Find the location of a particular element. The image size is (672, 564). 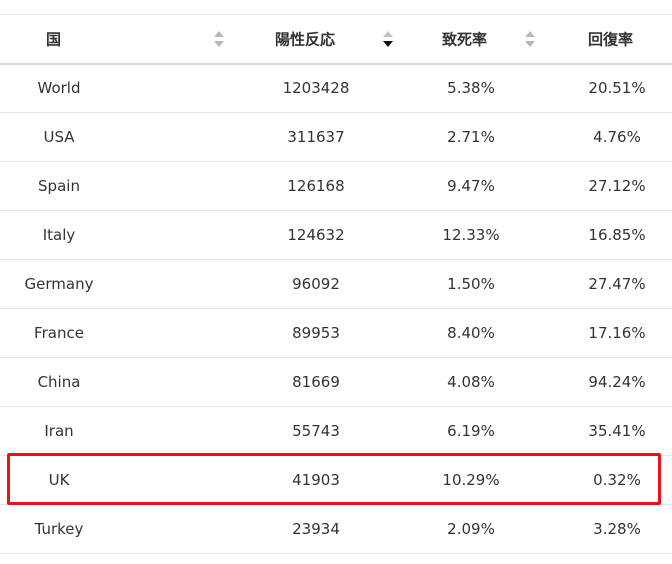

country-cell: World is located at coordinates (59, 88).